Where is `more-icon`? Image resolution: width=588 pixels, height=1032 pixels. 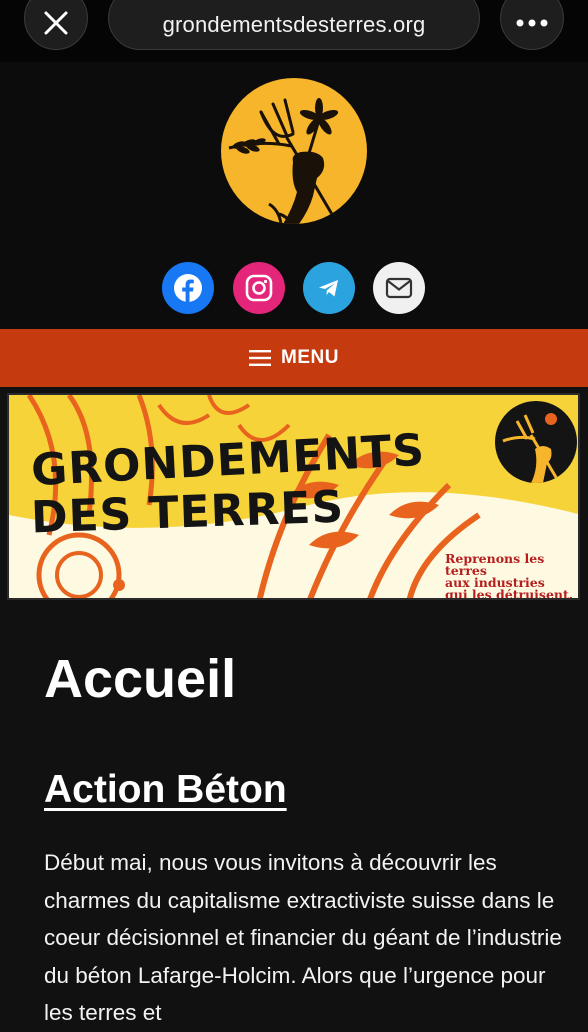
more-icon is located at coordinates (532, 23).